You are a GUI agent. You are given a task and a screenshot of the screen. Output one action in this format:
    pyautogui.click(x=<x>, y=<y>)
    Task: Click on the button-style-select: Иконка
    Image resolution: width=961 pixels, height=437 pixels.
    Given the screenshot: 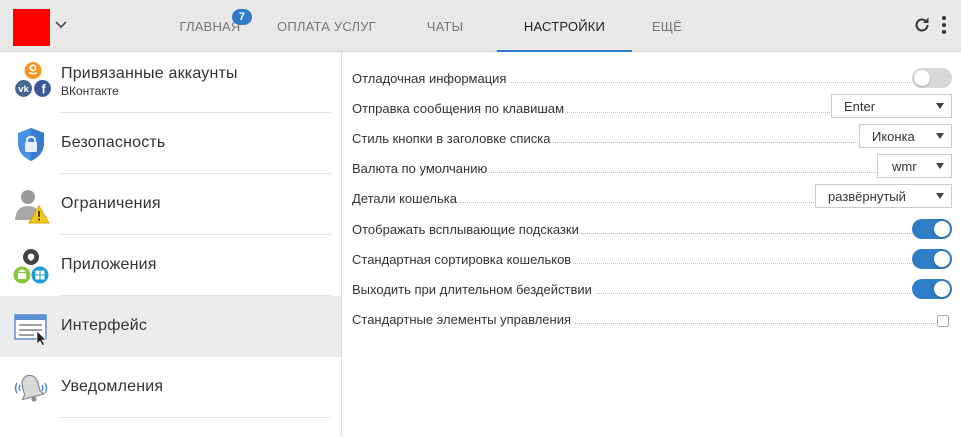 What is the action you would take?
    pyautogui.click(x=905, y=136)
    